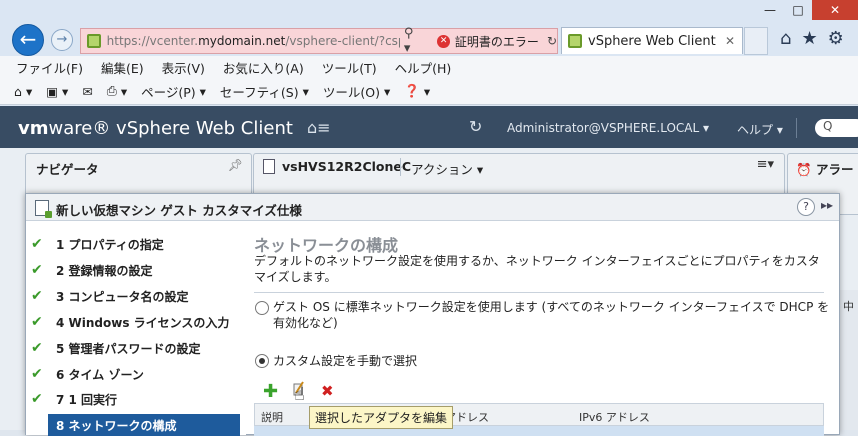 This screenshot has width=858, height=436. I want to click on url-suffix: /vsphere-client/?csp, so click(342, 41).